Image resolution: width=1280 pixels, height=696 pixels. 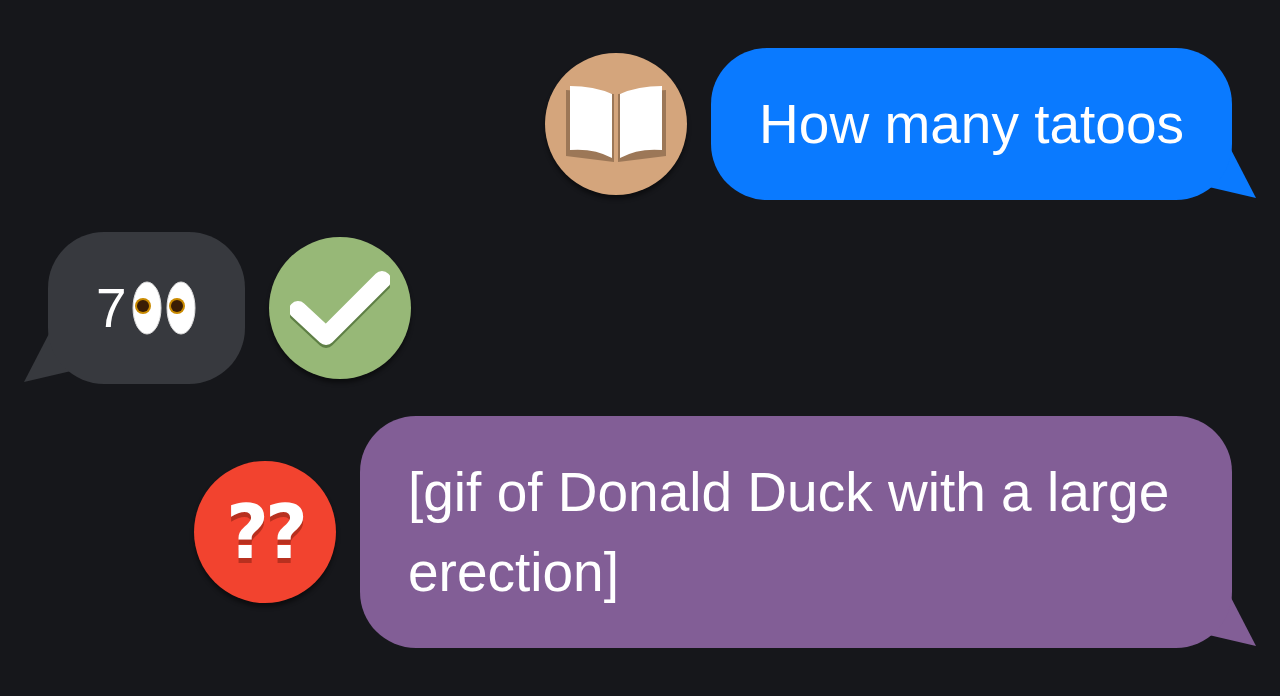 I want to click on message-text: How many tatoos, so click(x=971, y=124).